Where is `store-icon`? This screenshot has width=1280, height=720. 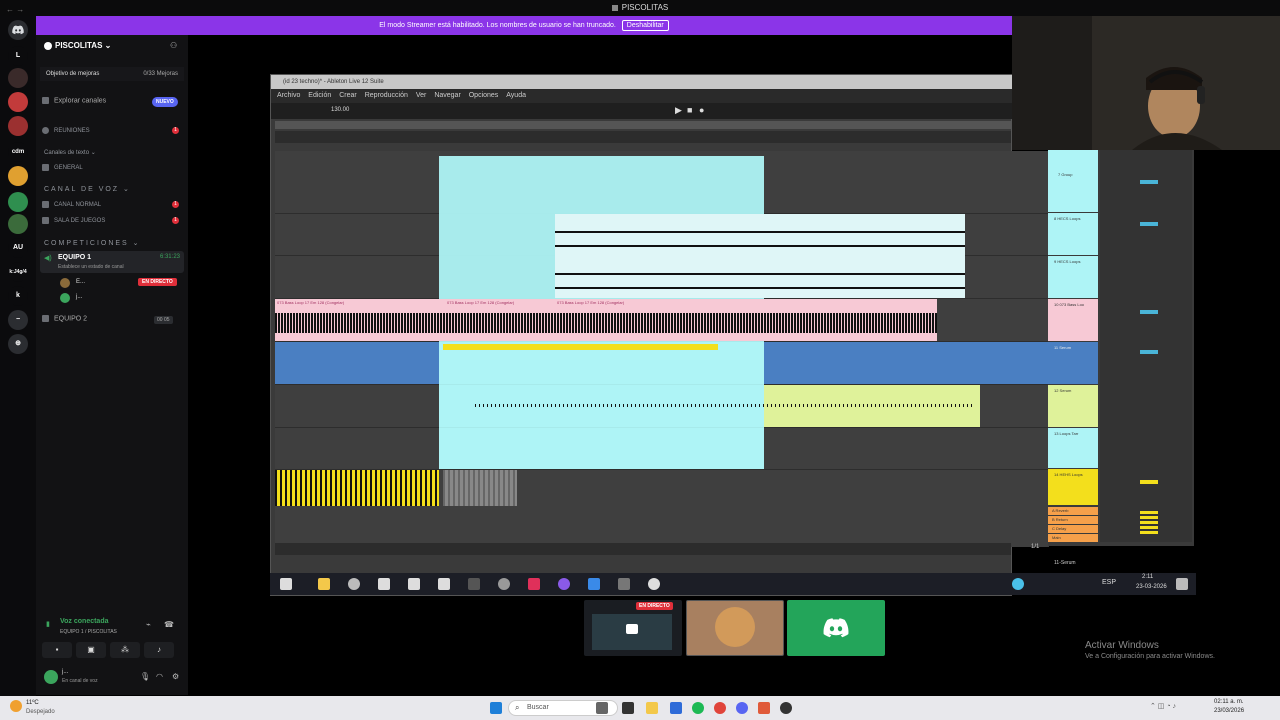 store-icon is located at coordinates (676, 708).